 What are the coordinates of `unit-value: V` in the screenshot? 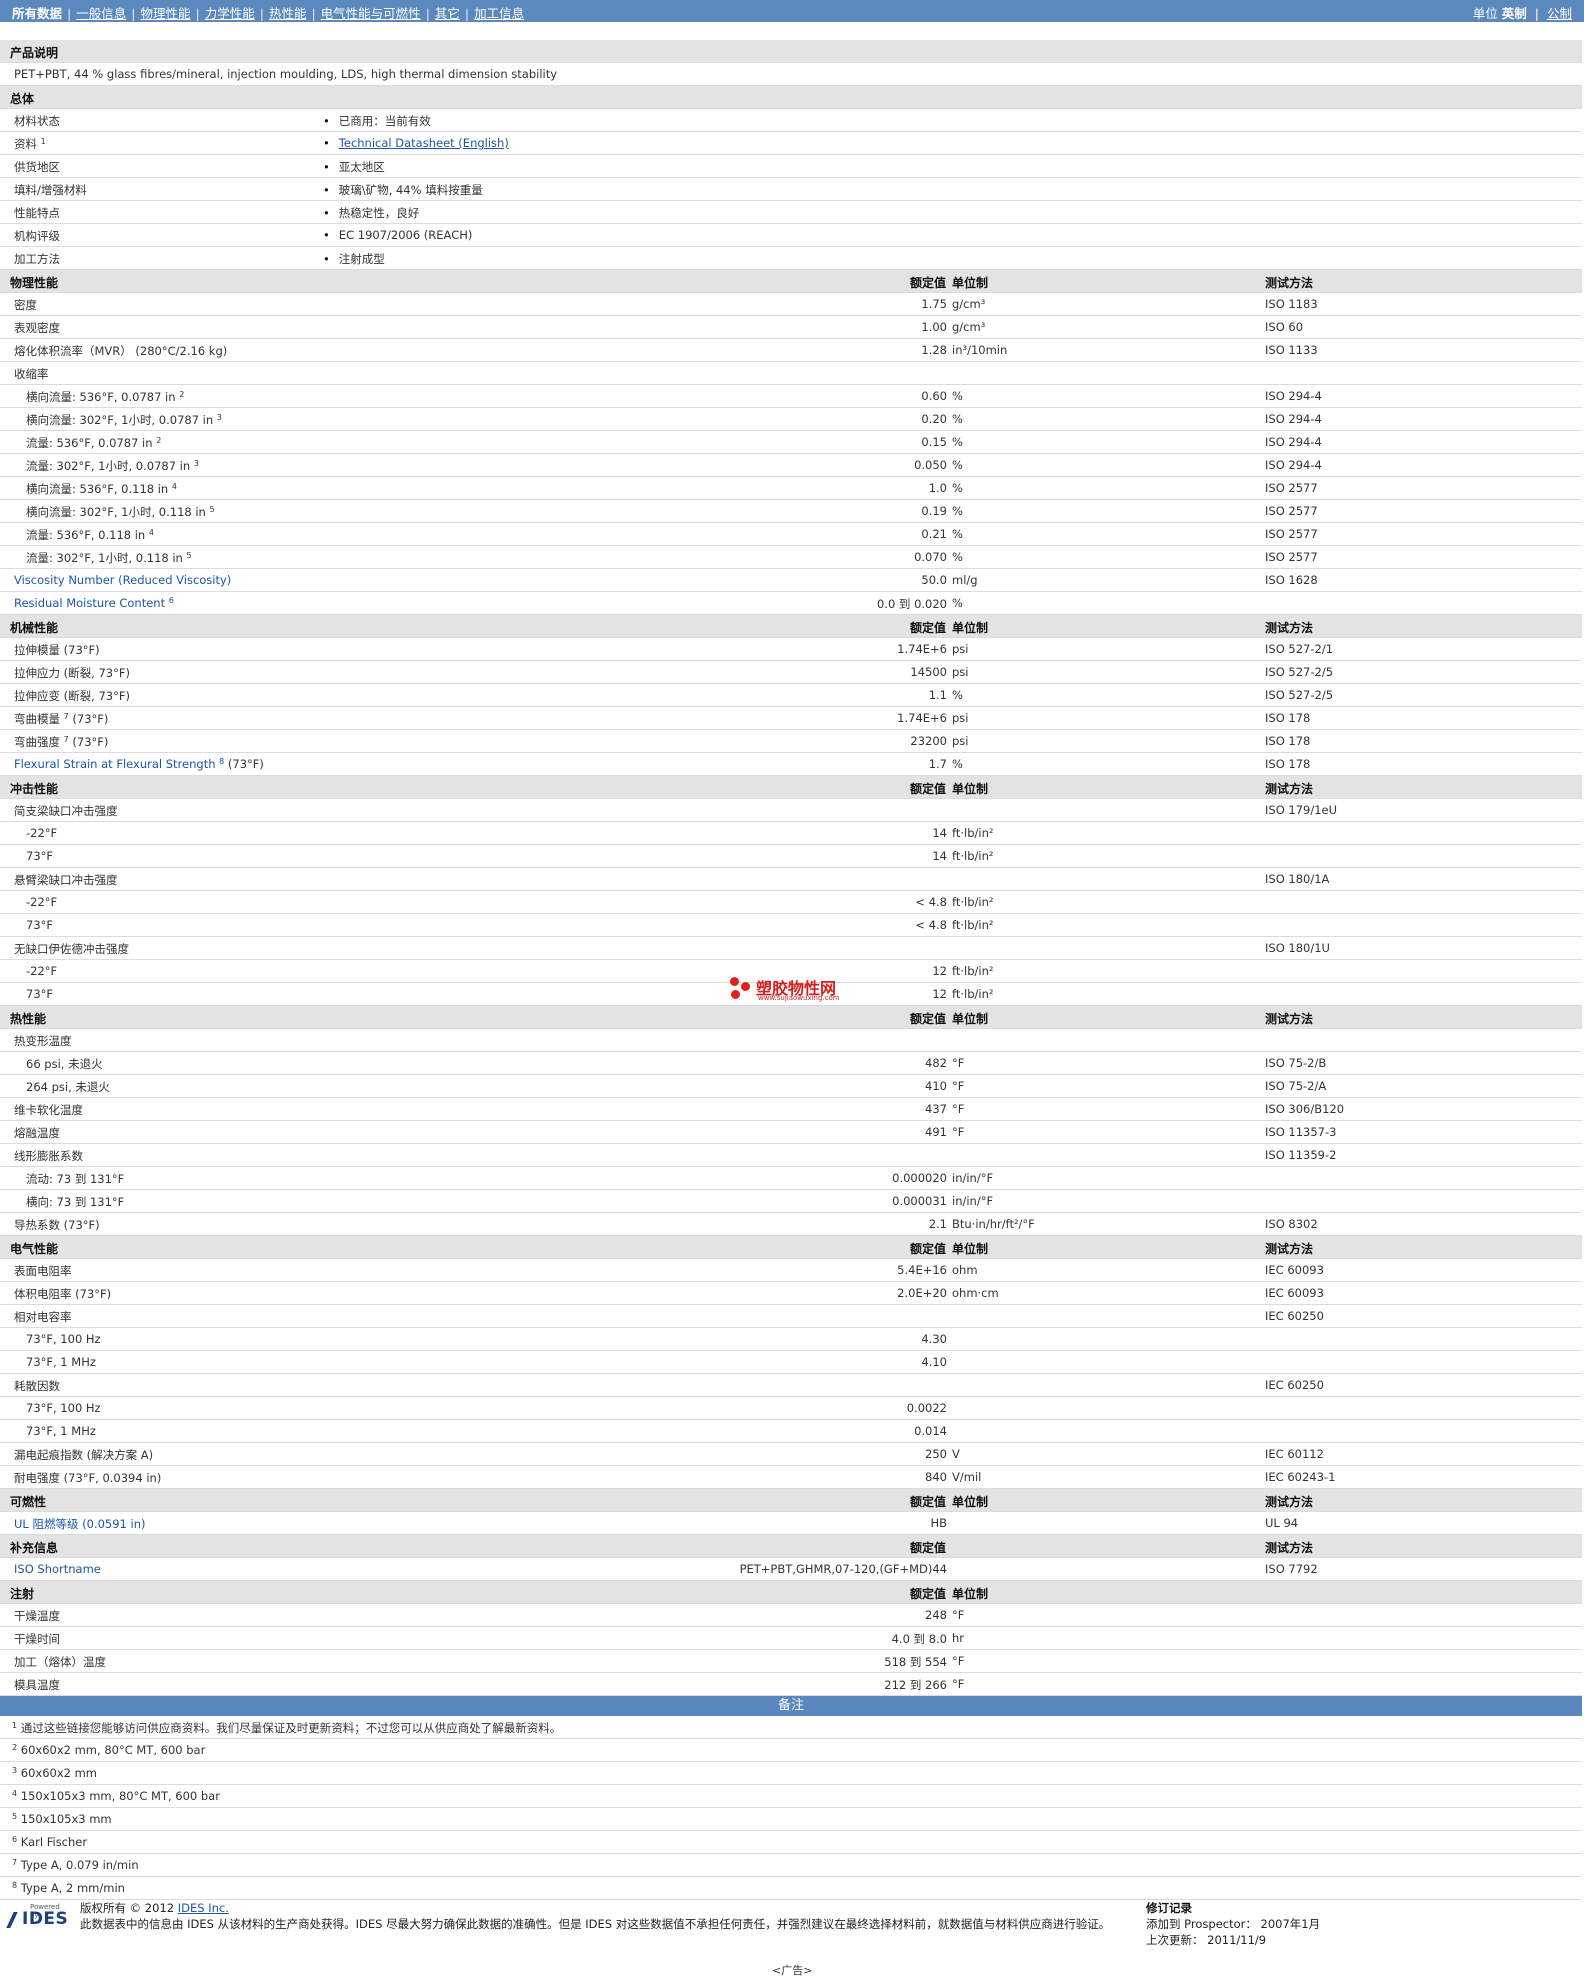 It's located at (956, 1454).